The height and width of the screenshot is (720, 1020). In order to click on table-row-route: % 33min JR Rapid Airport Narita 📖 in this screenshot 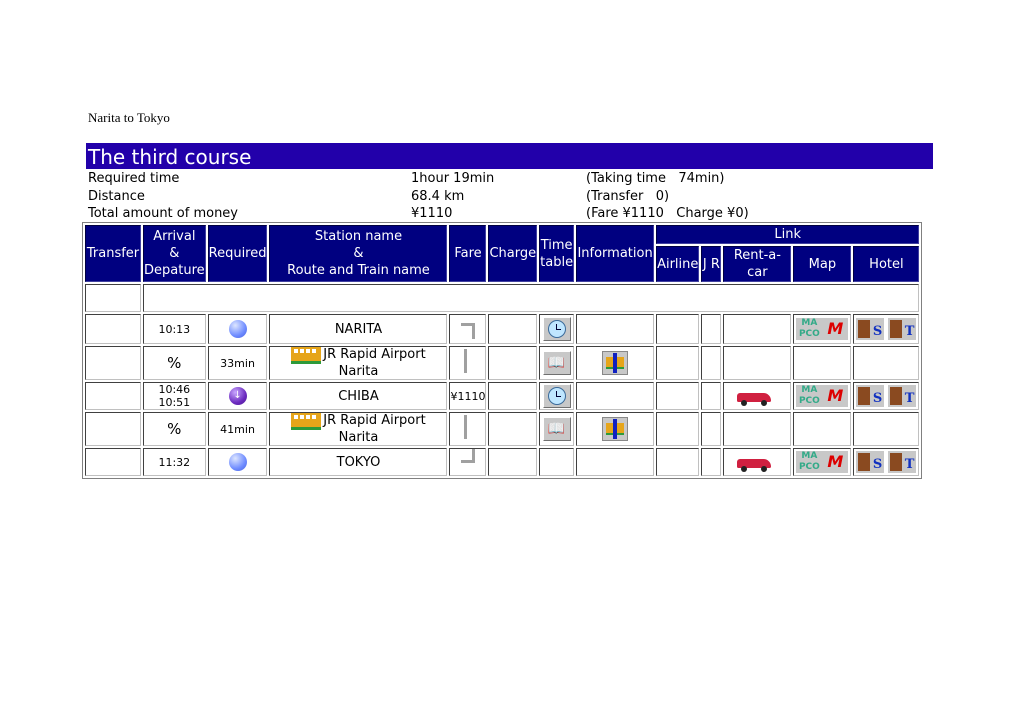, I will do `click(502, 363)`.